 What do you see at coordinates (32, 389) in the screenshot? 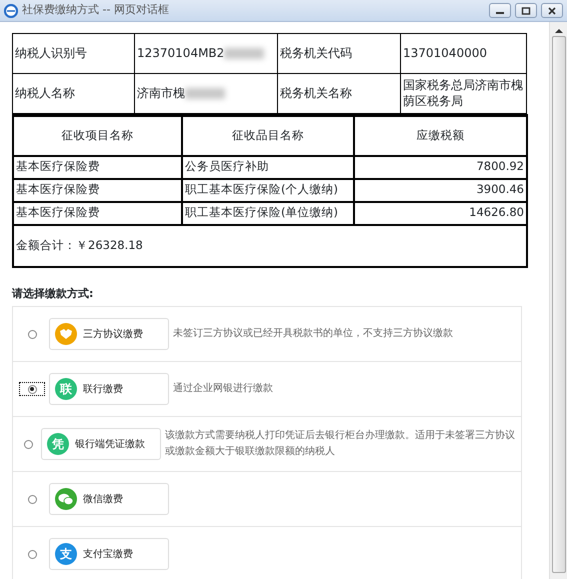
I see `radio-button` at bounding box center [32, 389].